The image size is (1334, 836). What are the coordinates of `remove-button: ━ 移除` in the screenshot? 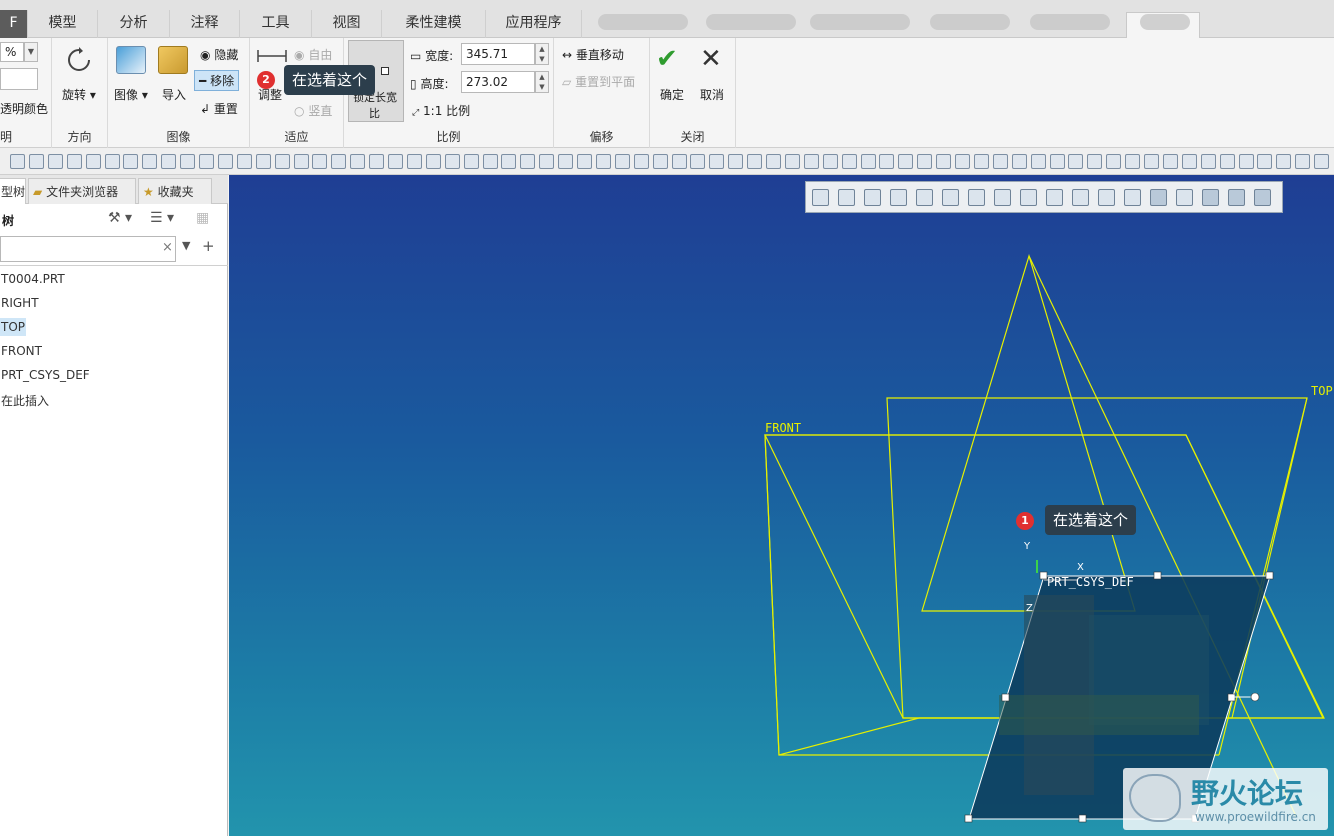 It's located at (217, 80).